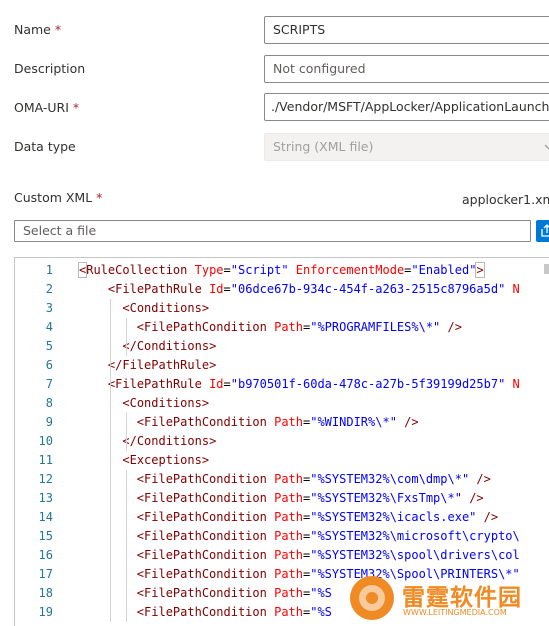  What do you see at coordinates (545, 230) in the screenshot?
I see `upload-icon` at bounding box center [545, 230].